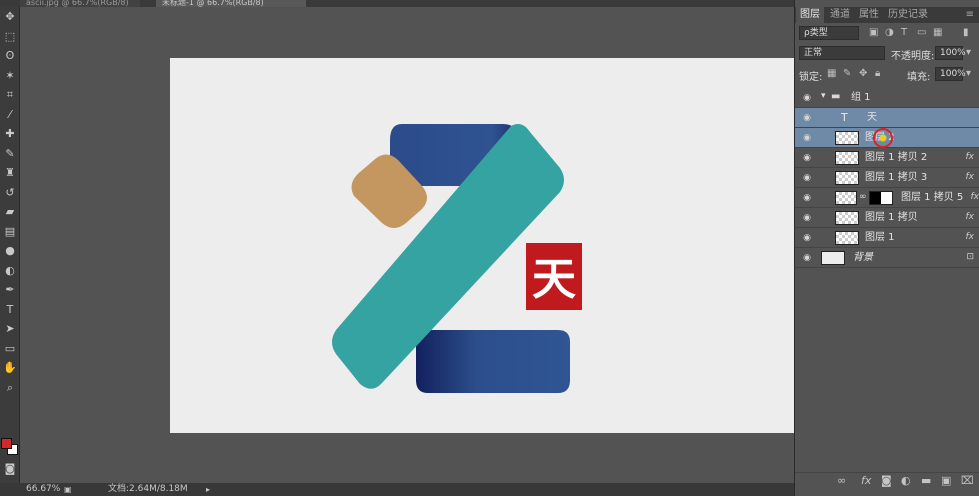 The height and width of the screenshot is (496, 979). I want to click on smart-object-filter-icon: ▦, so click(937, 33).